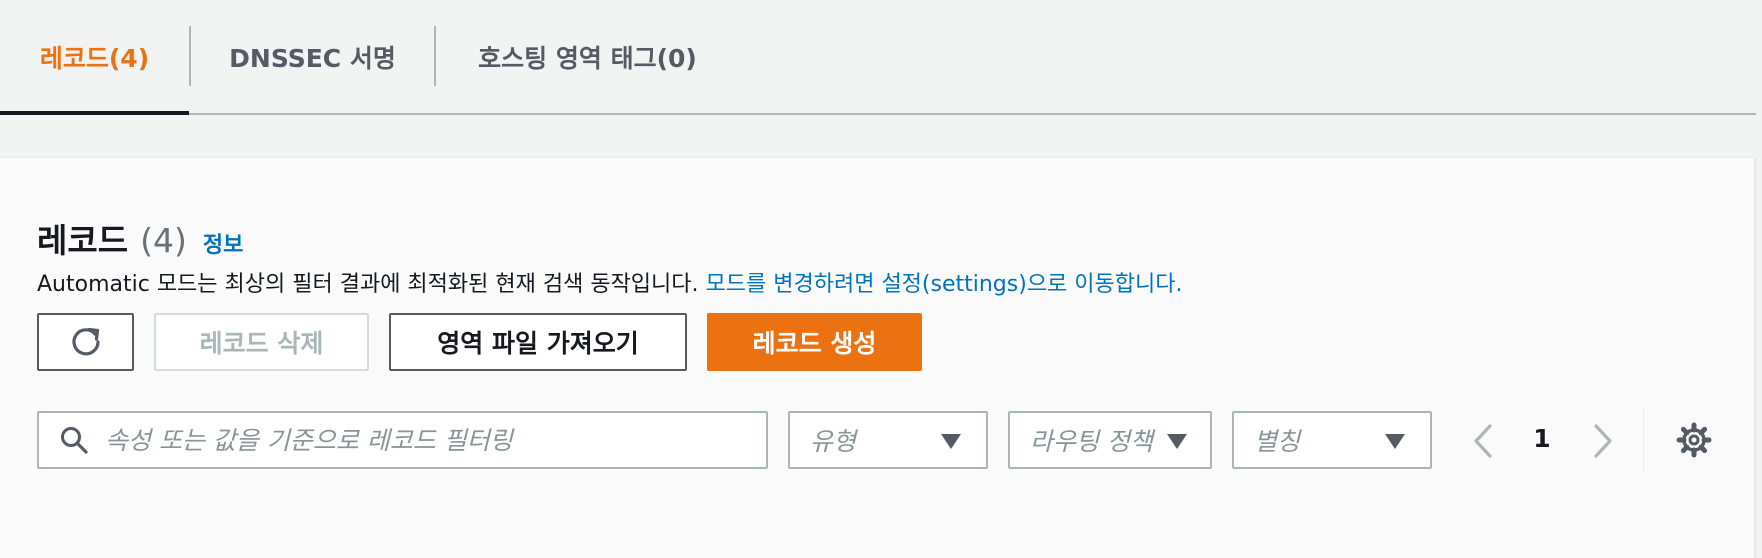 This screenshot has height=558, width=1762. I want to click on type-filter-select: 유형, so click(888, 440).